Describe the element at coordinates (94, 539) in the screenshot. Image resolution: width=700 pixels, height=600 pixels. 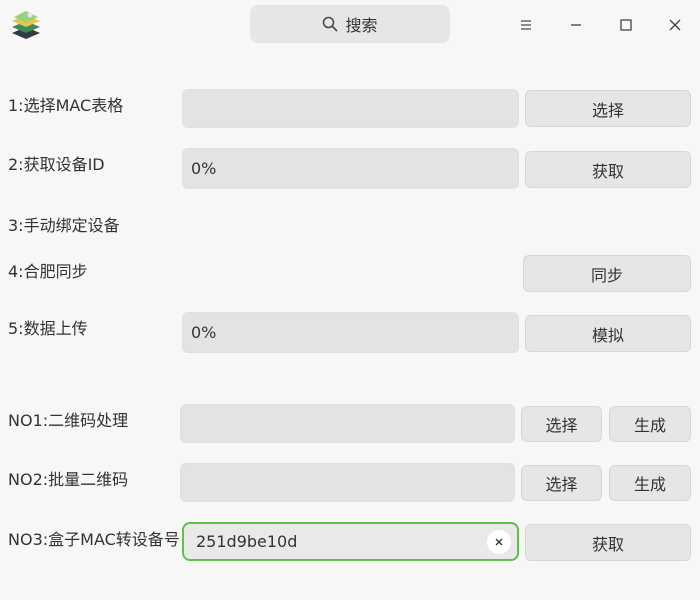
I see `no3-label: NO3:盒子MAC转设备号` at that location.